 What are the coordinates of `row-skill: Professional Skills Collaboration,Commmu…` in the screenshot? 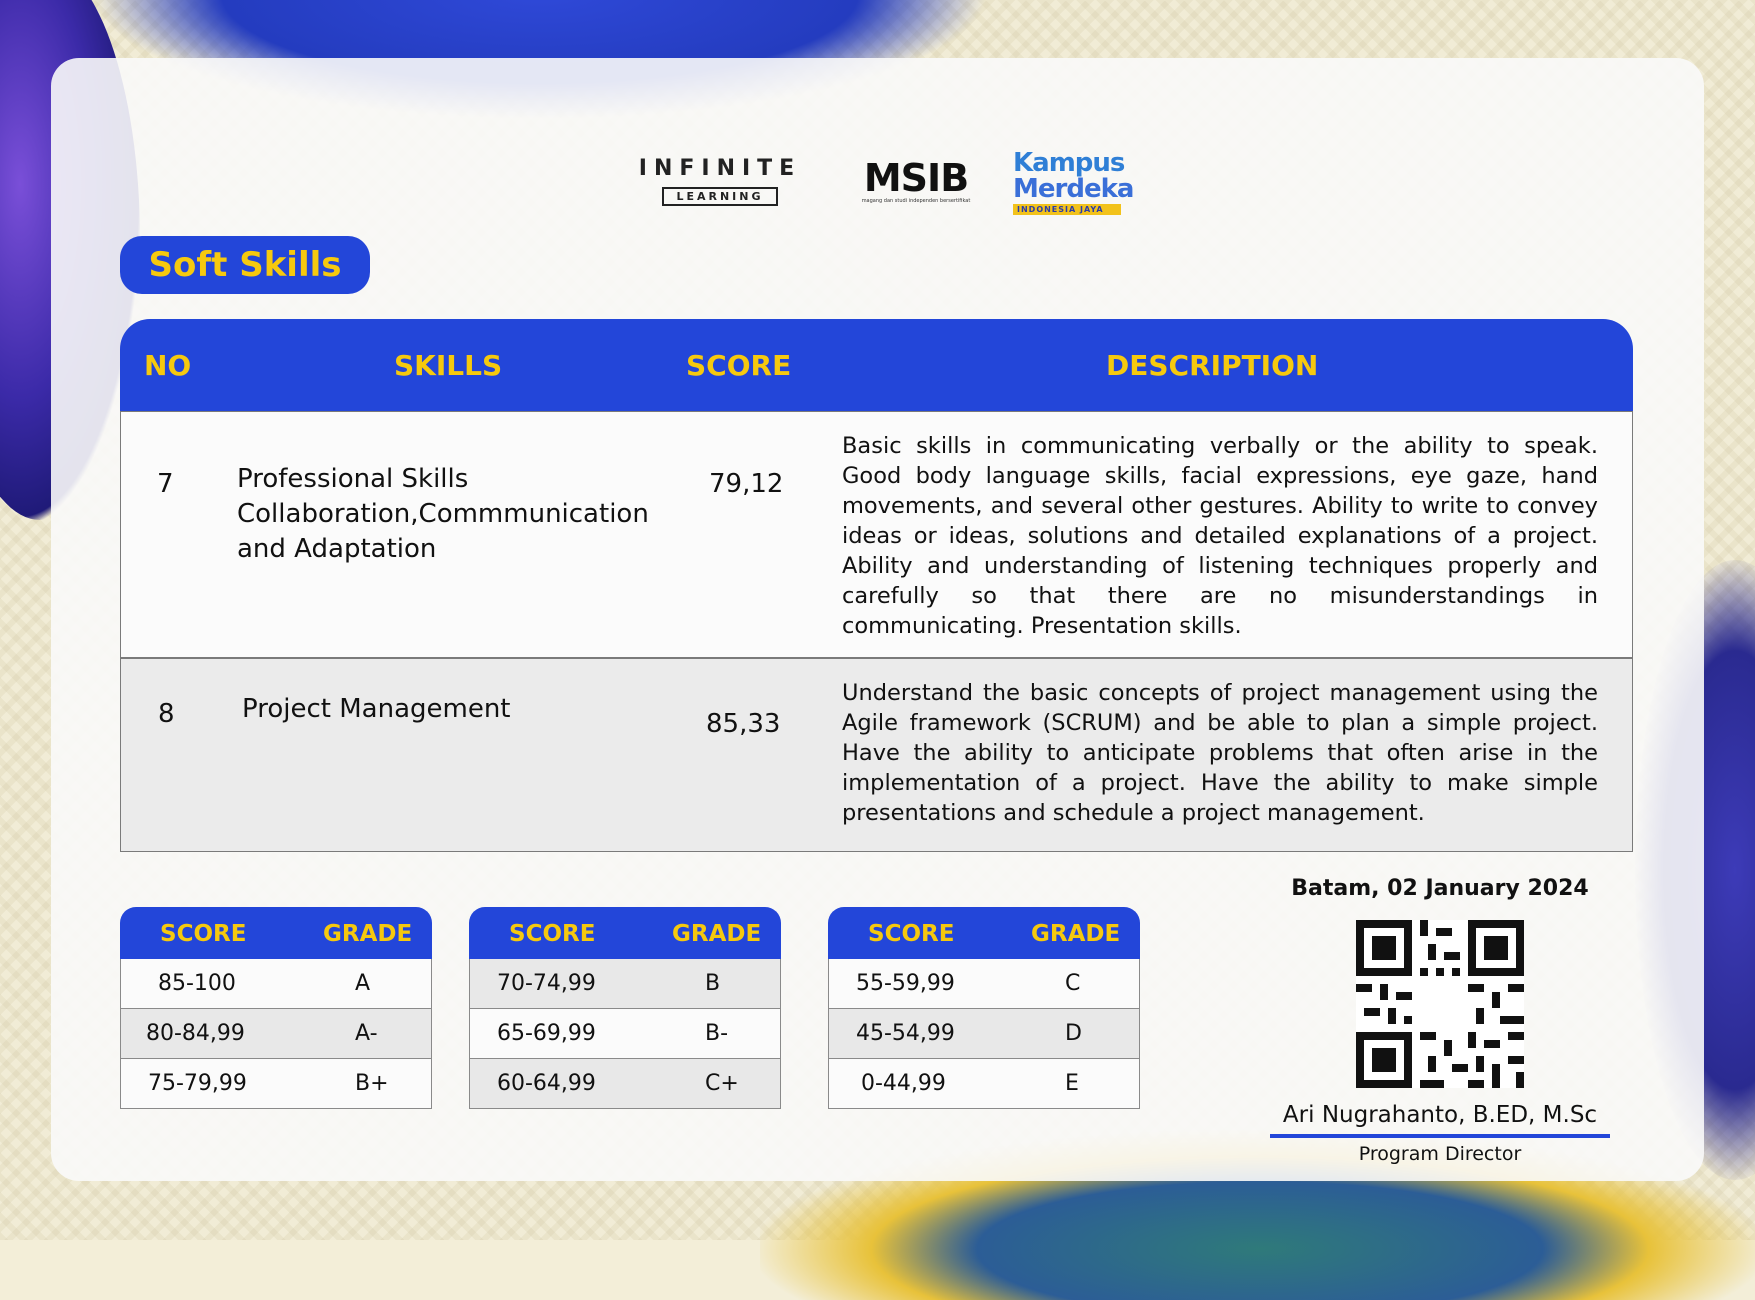 It's located at (443, 514).